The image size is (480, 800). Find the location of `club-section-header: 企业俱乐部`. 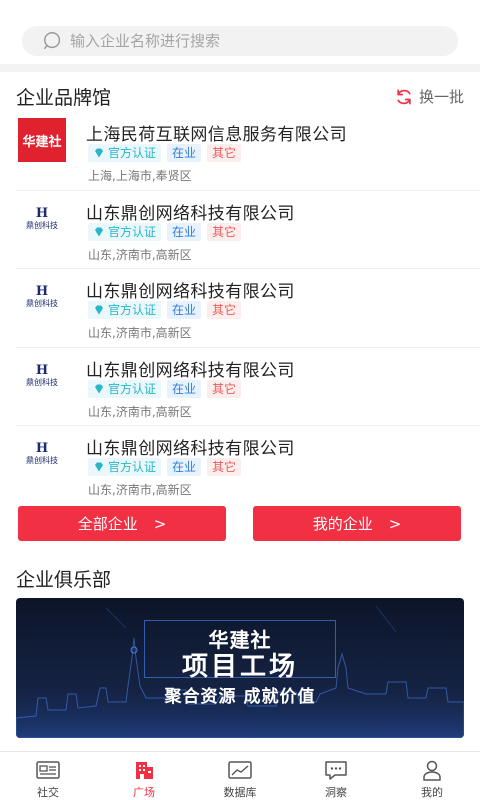

club-section-header: 企业俱乐部 is located at coordinates (240, 578).